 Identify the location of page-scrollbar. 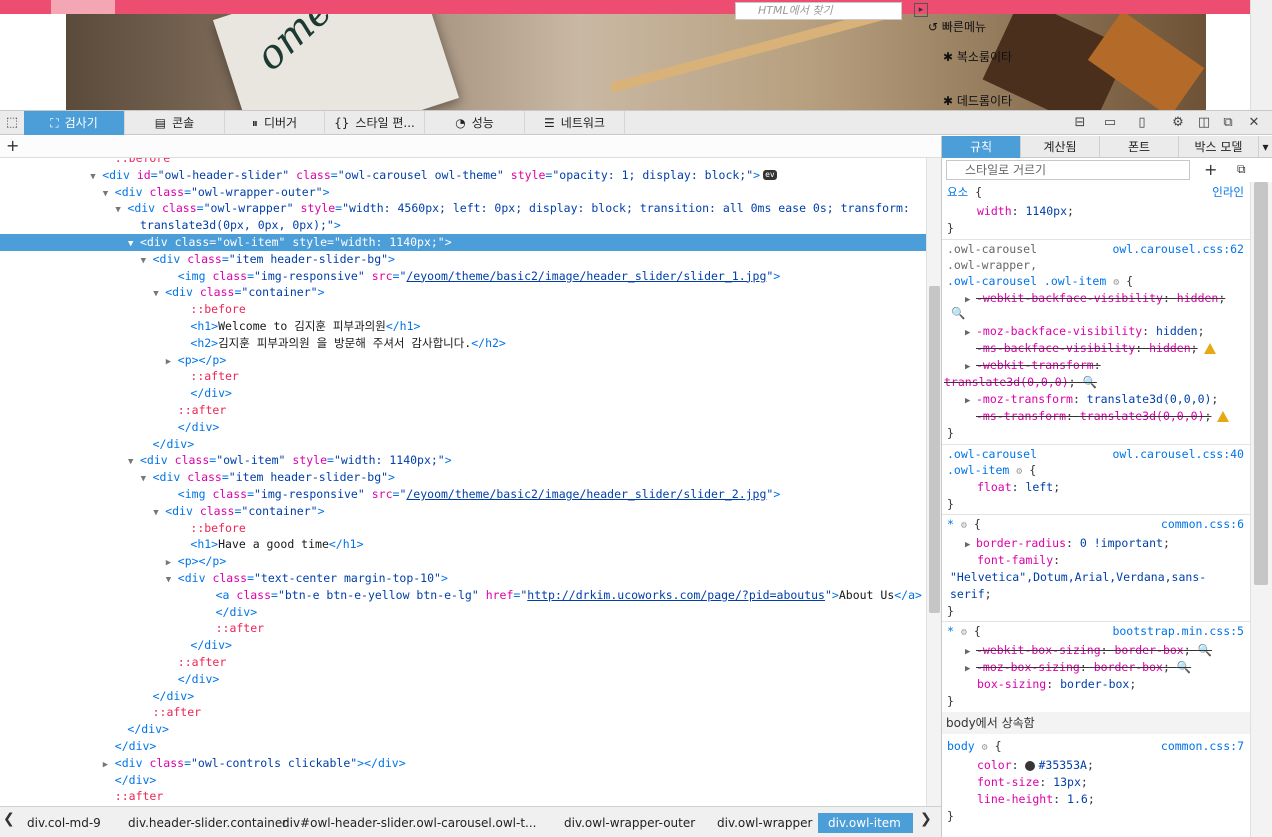
(1261, 55).